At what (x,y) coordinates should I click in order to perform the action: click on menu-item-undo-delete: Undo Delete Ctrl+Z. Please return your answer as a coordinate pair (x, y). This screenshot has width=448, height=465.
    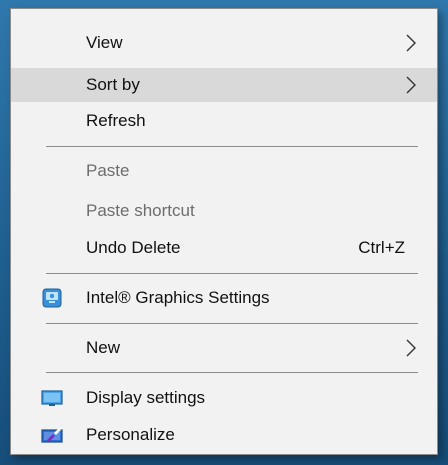
    Looking at the image, I should click on (224, 248).